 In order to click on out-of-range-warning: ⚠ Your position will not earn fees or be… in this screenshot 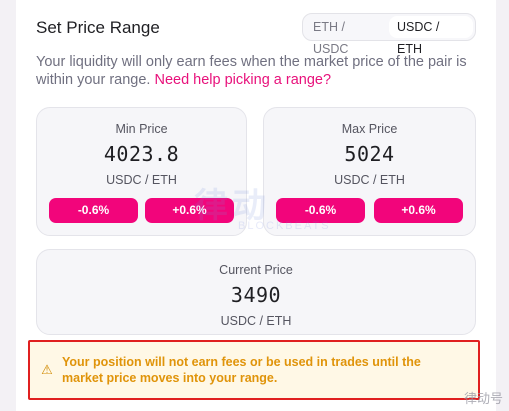, I will do `click(254, 370)`.